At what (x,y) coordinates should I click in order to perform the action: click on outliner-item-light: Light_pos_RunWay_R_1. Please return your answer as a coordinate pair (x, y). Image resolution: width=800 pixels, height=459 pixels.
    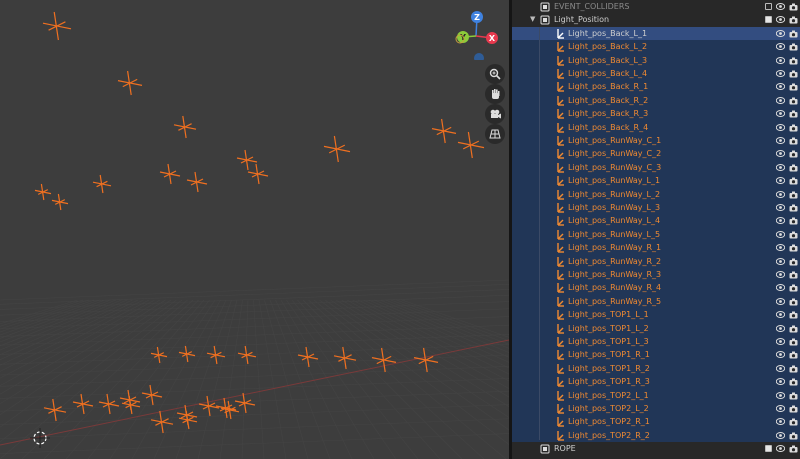
    Looking at the image, I should click on (656, 248).